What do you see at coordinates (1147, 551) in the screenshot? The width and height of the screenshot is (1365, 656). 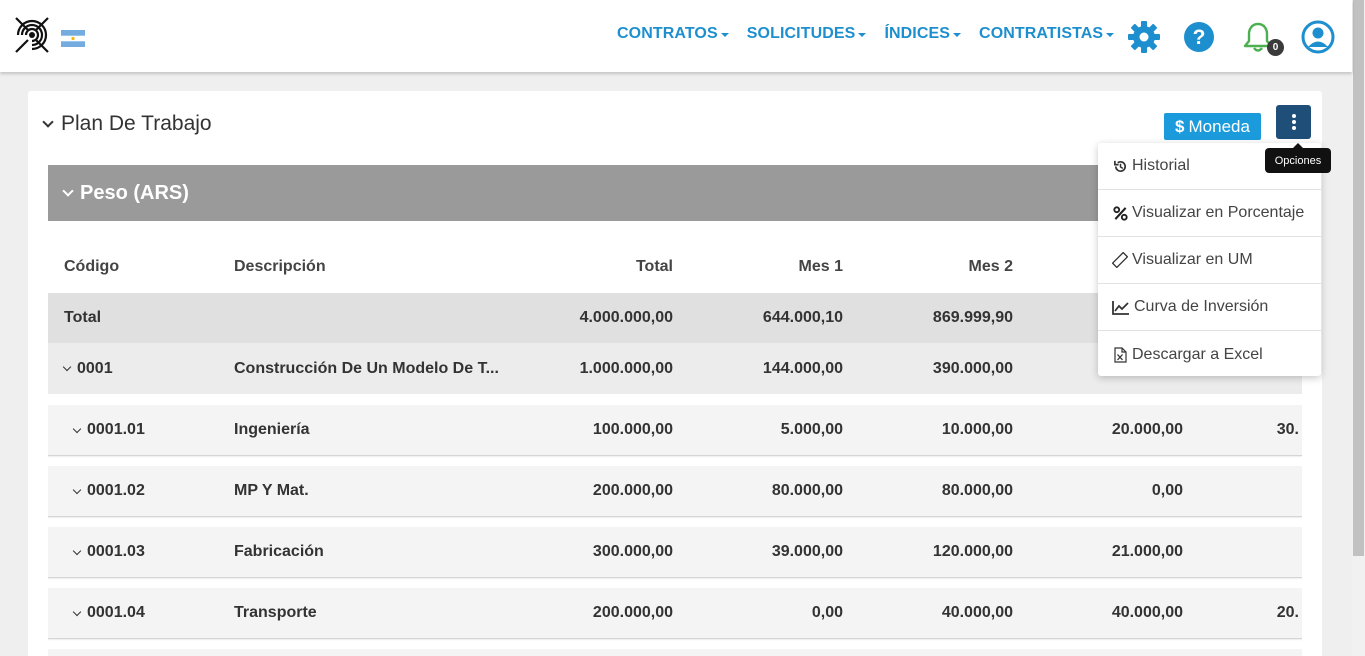 I see `row-mes-3: 21.000,00` at bounding box center [1147, 551].